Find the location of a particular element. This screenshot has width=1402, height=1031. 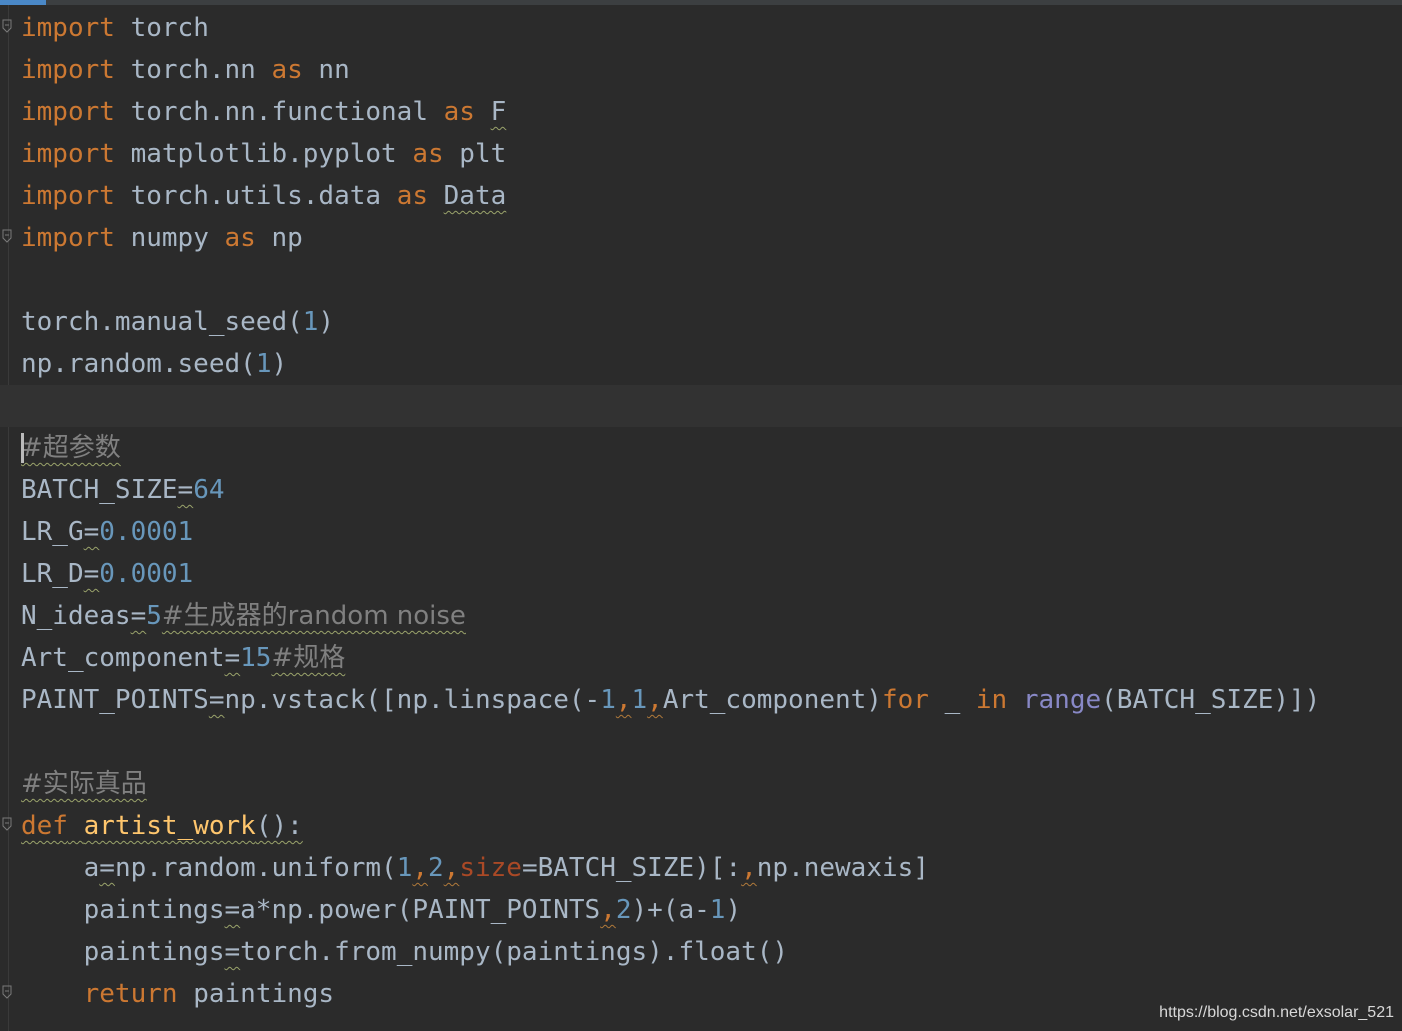

code-line: import torch is located at coordinates (699, 28).